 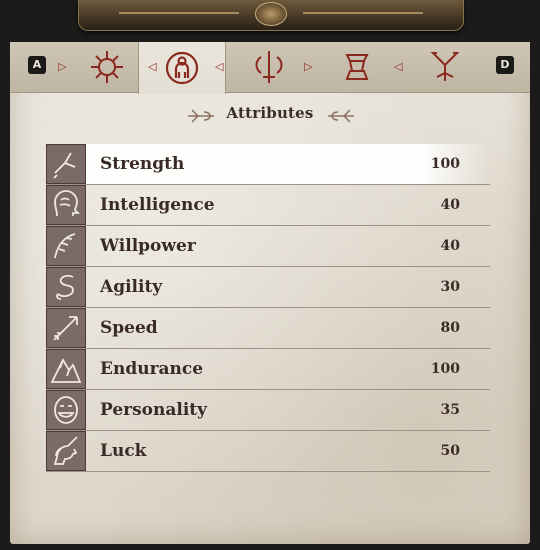 What do you see at coordinates (66, 164) in the screenshot?
I see `strength-arm-icon` at bounding box center [66, 164].